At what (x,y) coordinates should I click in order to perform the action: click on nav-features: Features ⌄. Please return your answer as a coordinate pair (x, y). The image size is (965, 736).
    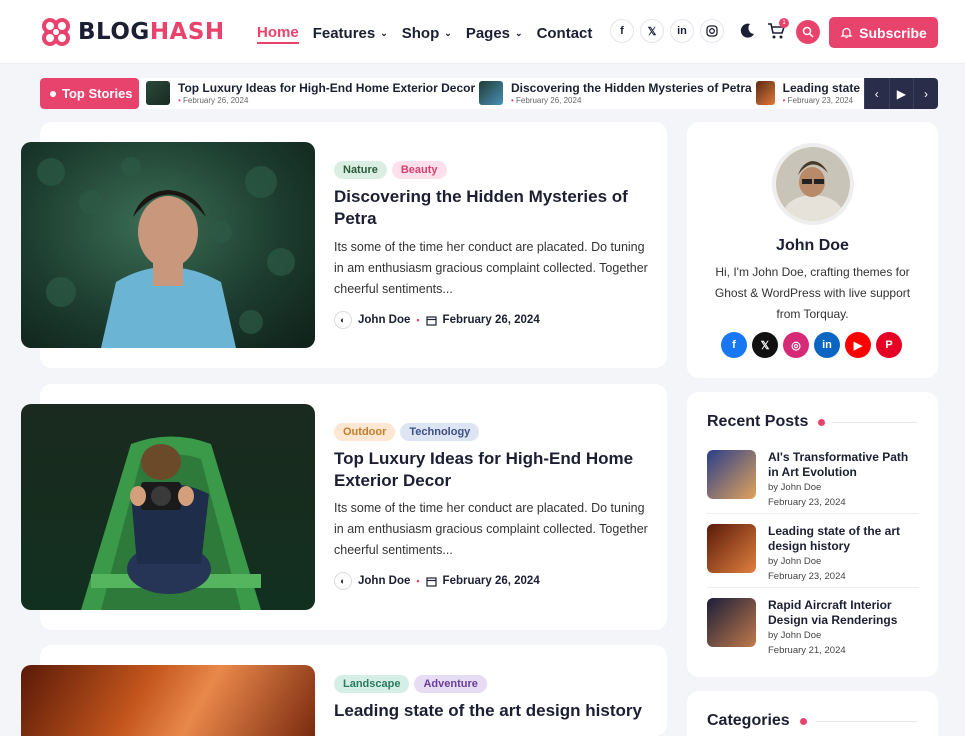
    Looking at the image, I should click on (350, 33).